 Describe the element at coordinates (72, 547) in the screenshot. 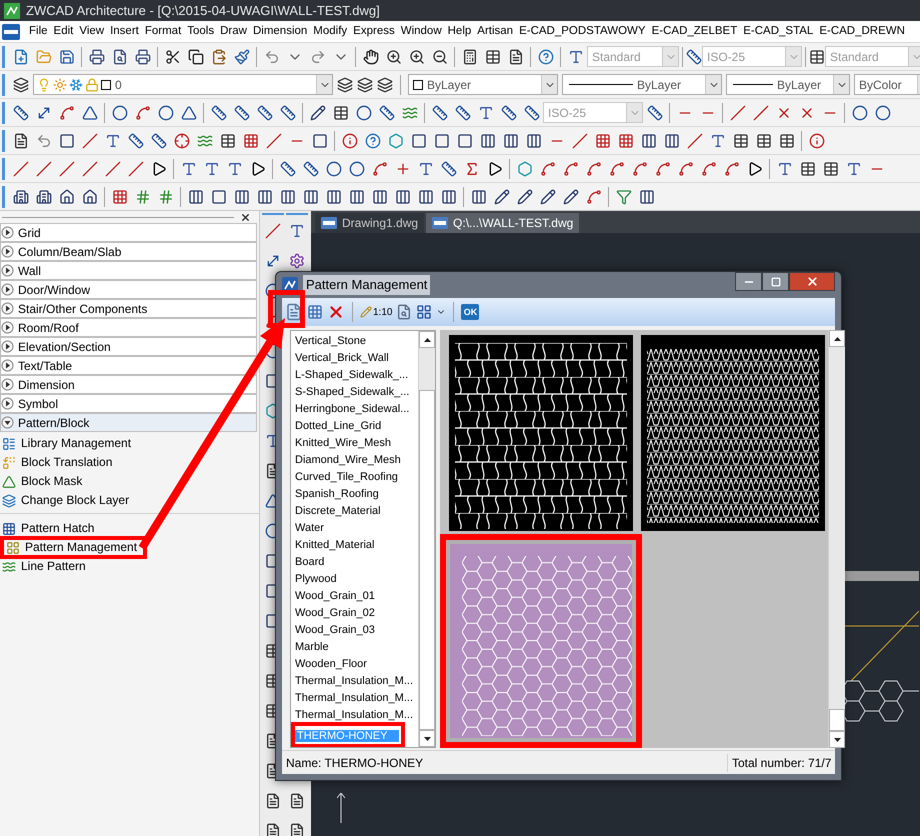

I see `panel-tool-item: Pattern Management` at that location.